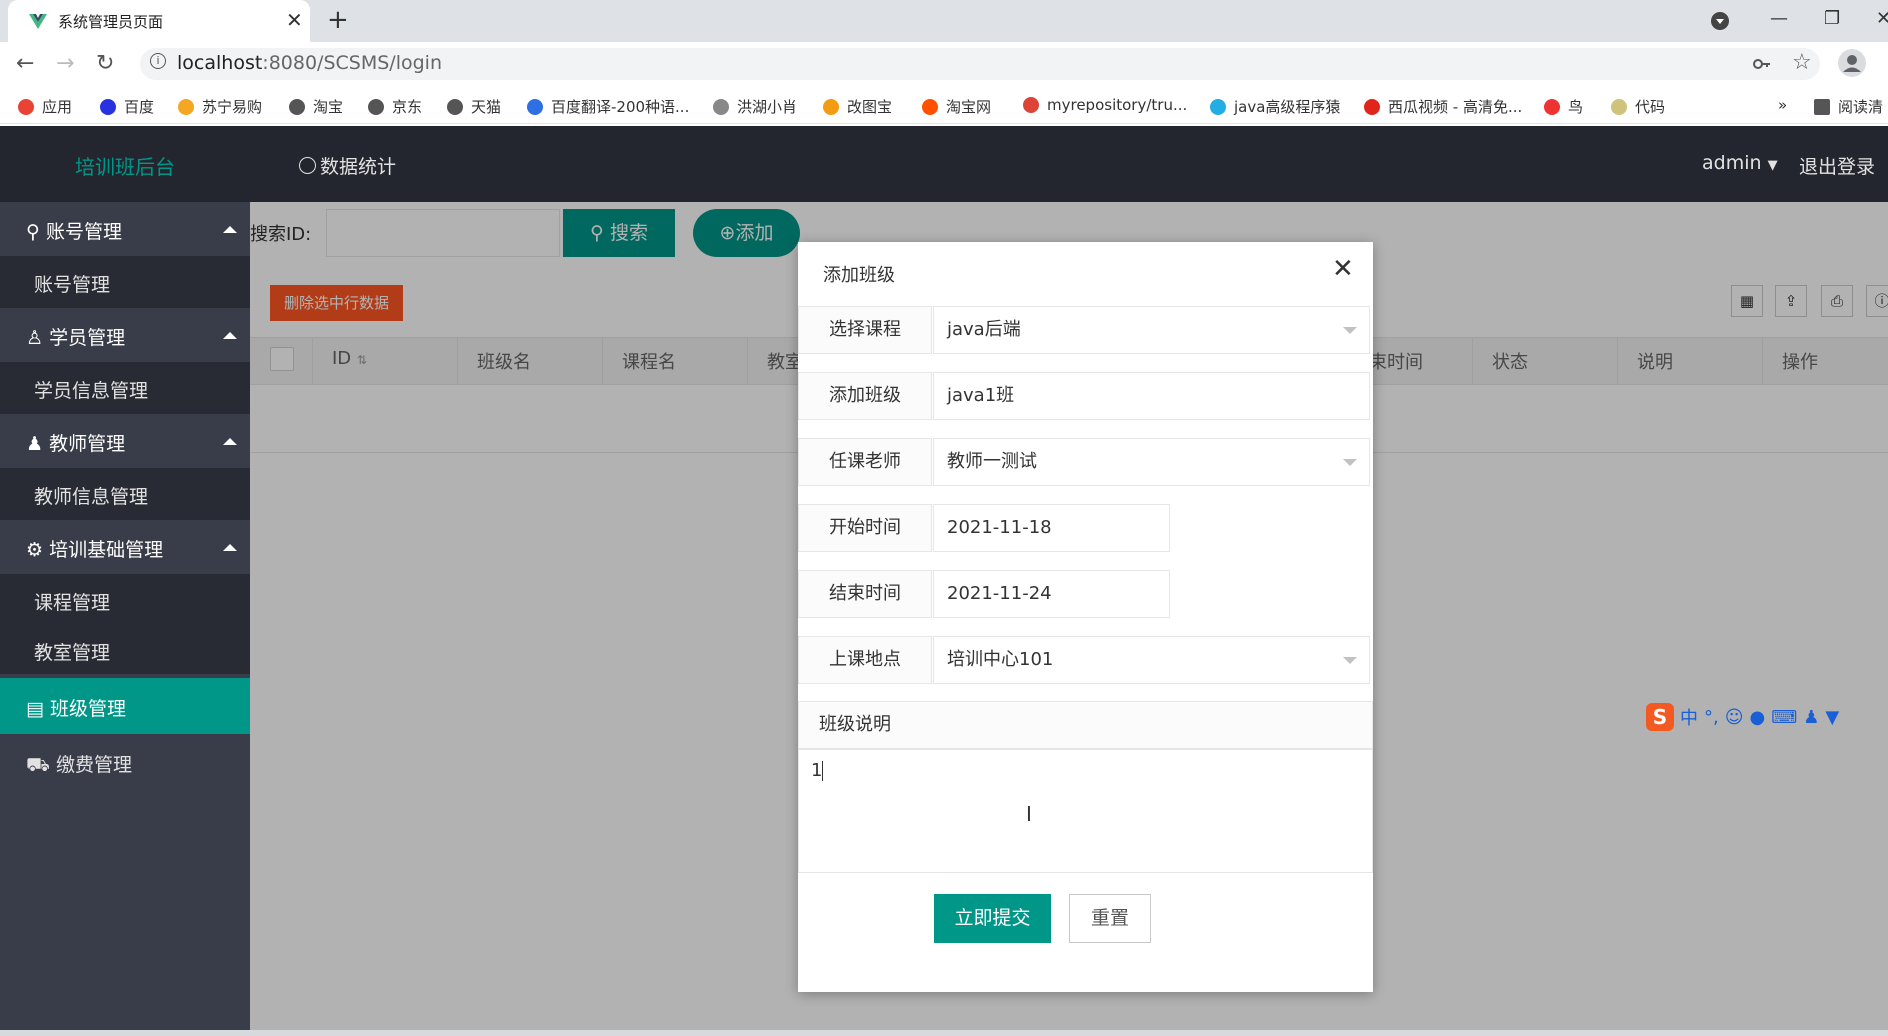 This screenshot has width=1888, height=1036. I want to click on bookmark-item: 代码, so click(1638, 106).